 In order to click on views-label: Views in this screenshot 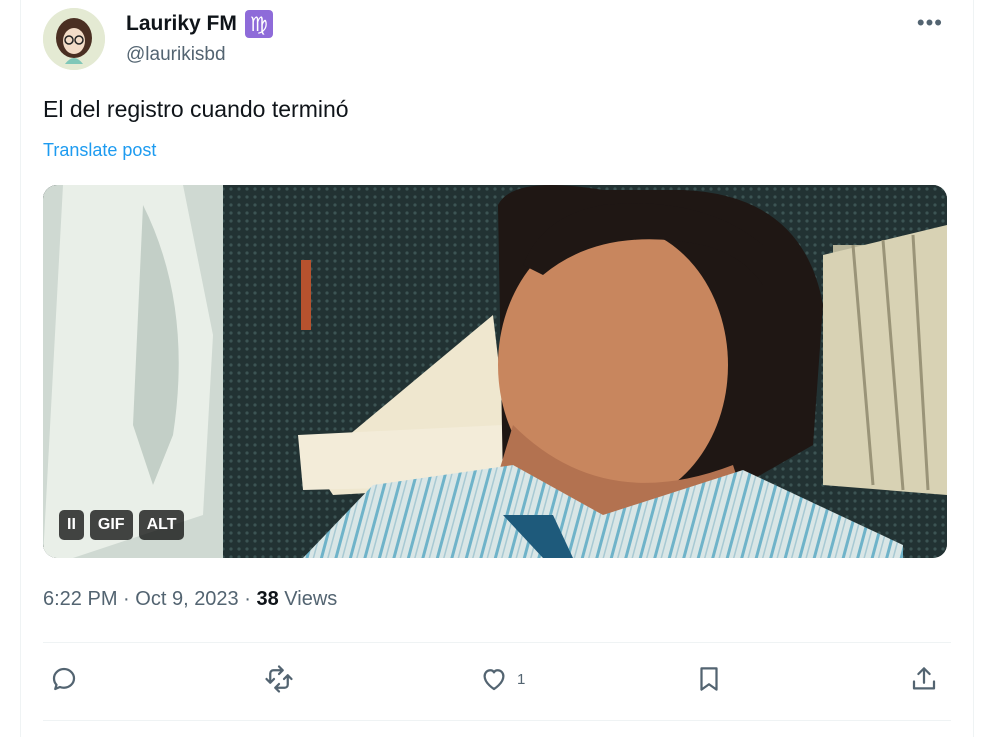, I will do `click(311, 599)`.